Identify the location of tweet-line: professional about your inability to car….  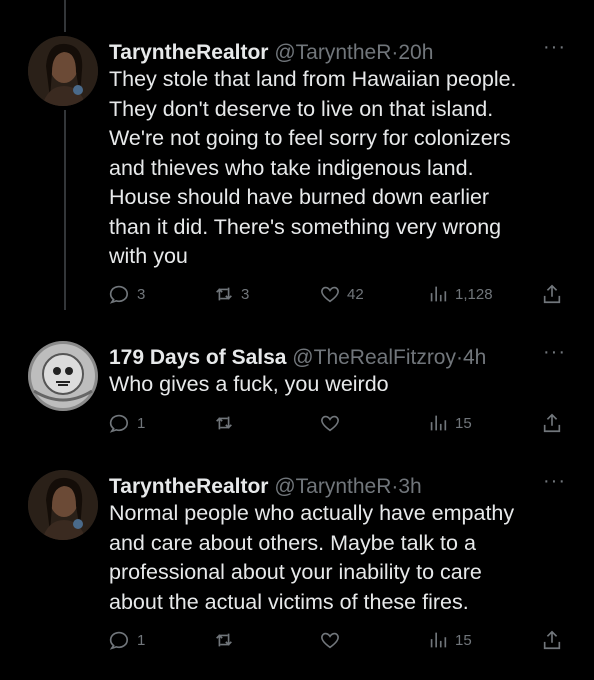
(295, 572).